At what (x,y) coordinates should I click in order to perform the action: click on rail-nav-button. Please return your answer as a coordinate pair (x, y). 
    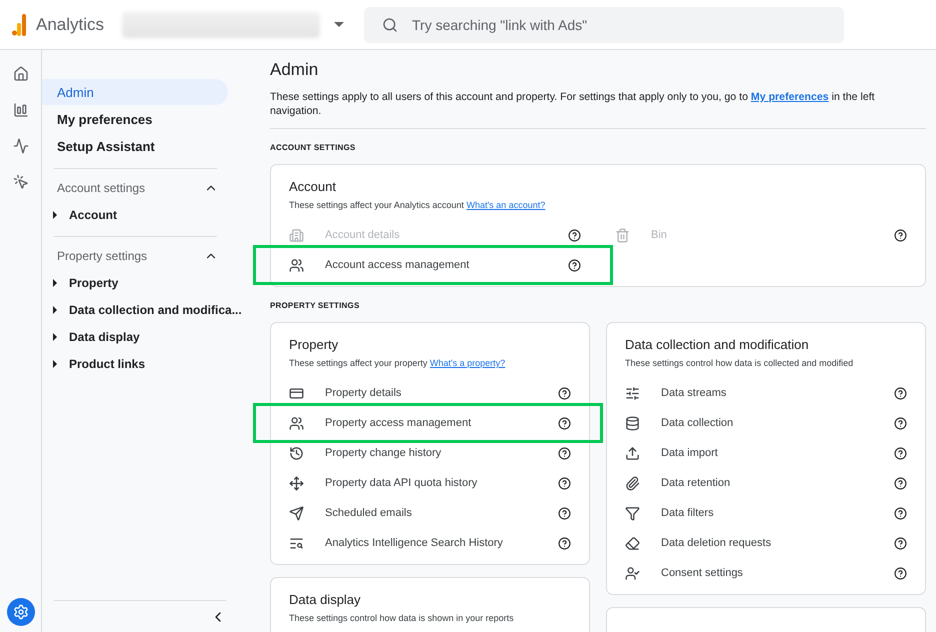
    Looking at the image, I should click on (20, 146).